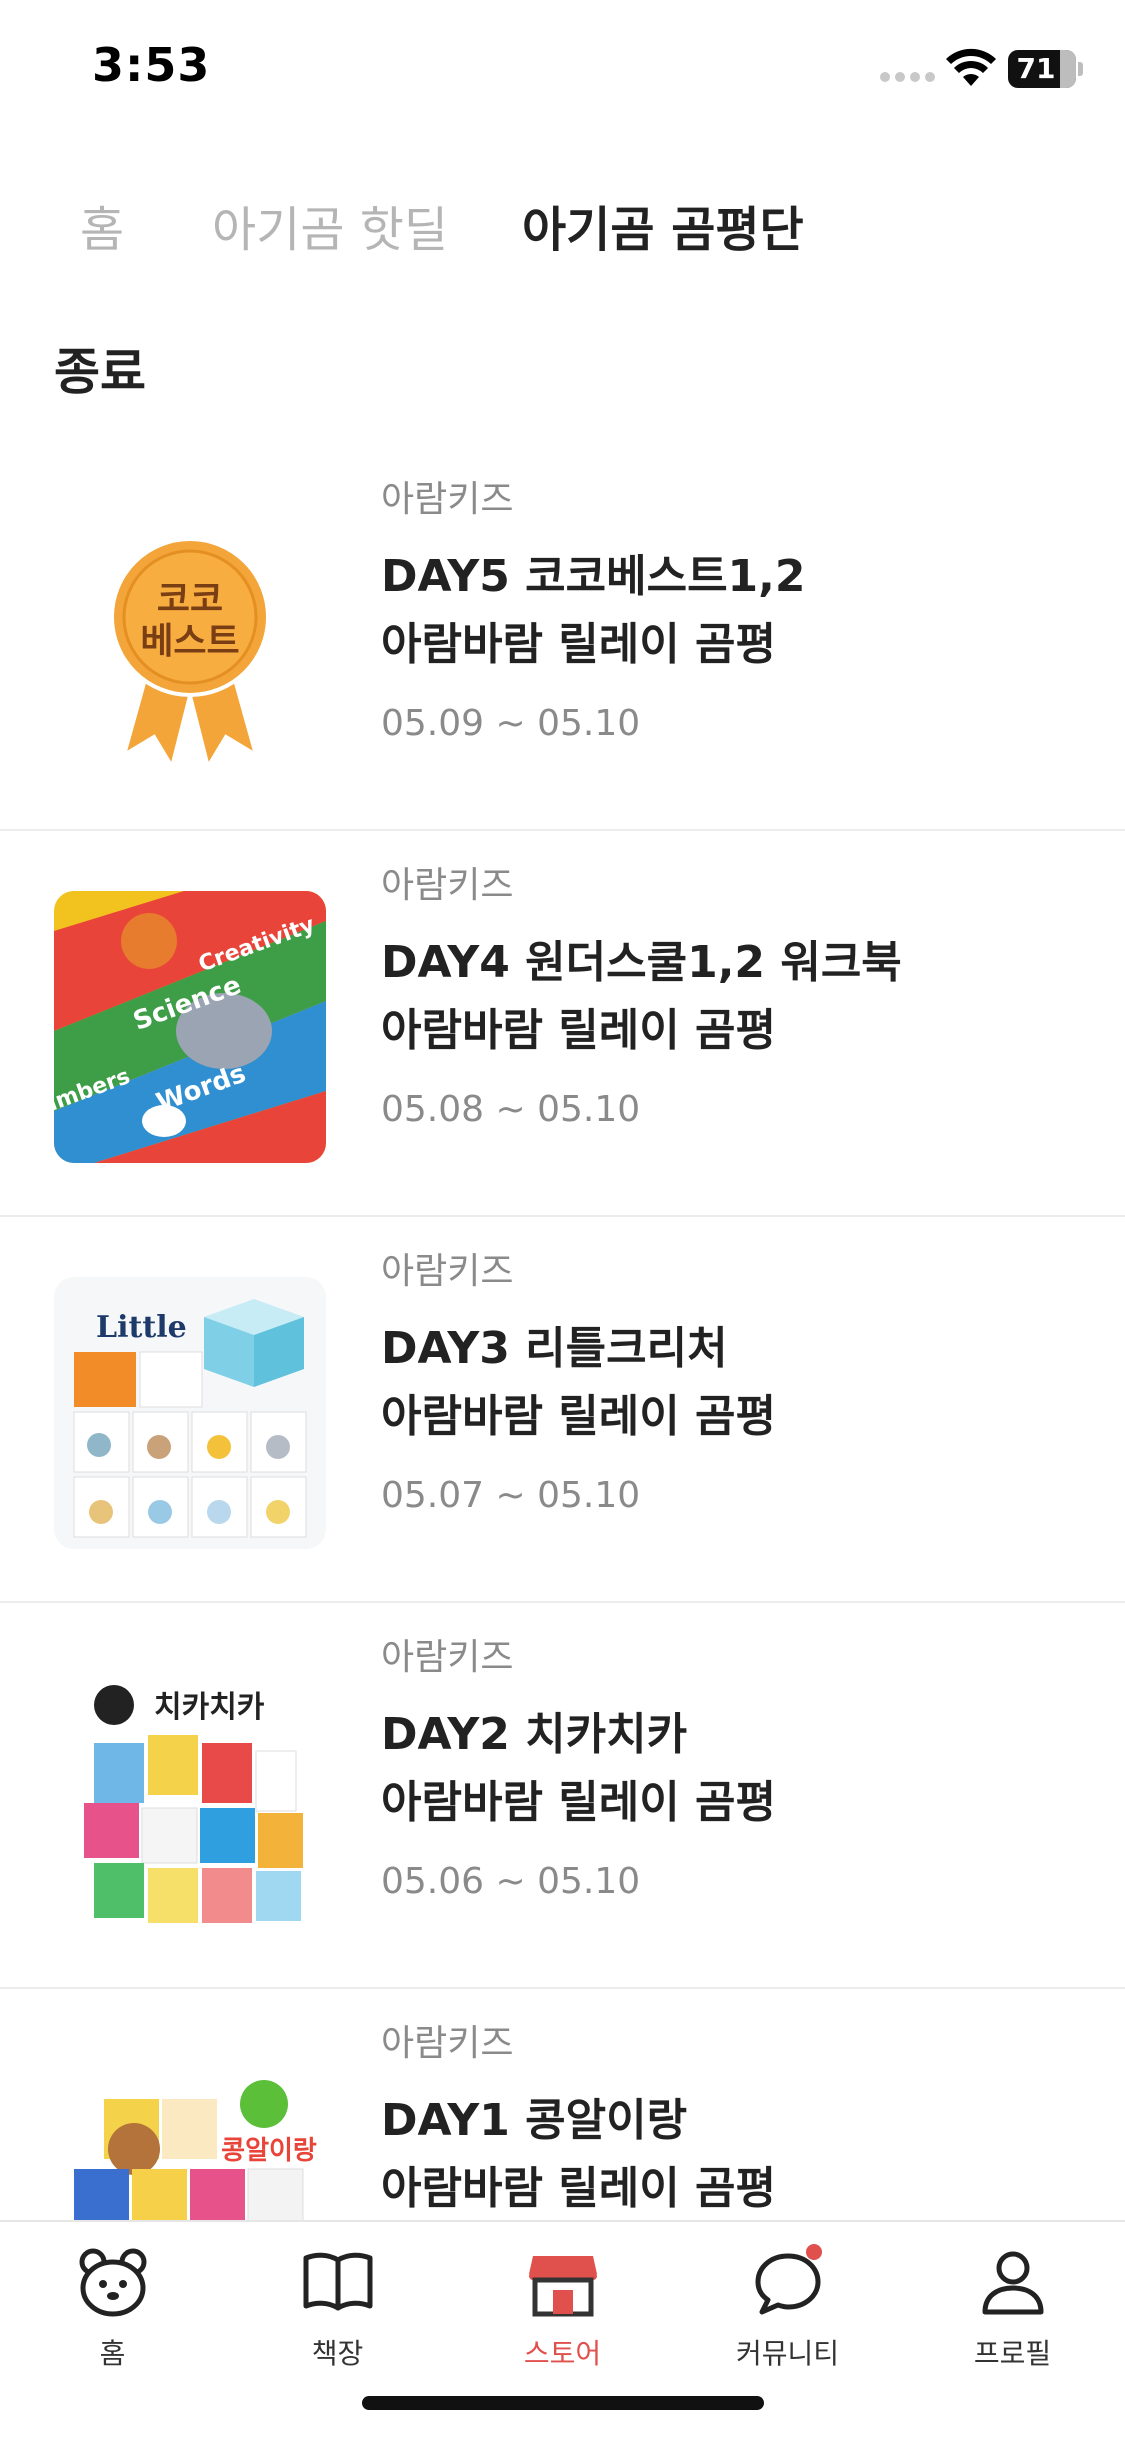  Describe the element at coordinates (1012, 2353) in the screenshot. I see `nav-label-profile: 프로필` at that location.